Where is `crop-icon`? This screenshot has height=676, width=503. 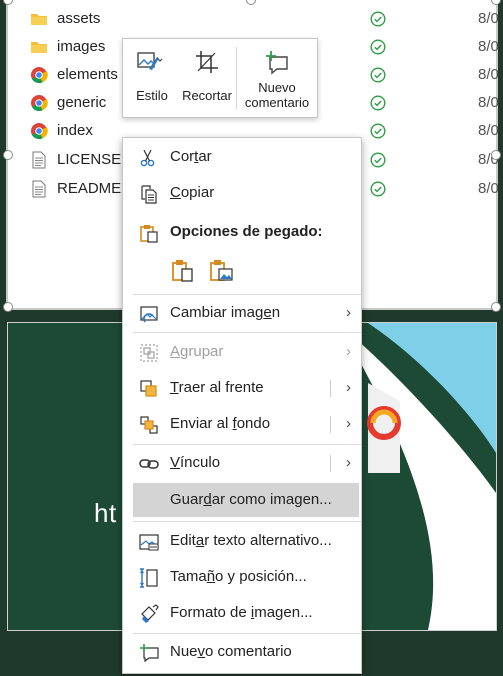 crop-icon is located at coordinates (207, 62).